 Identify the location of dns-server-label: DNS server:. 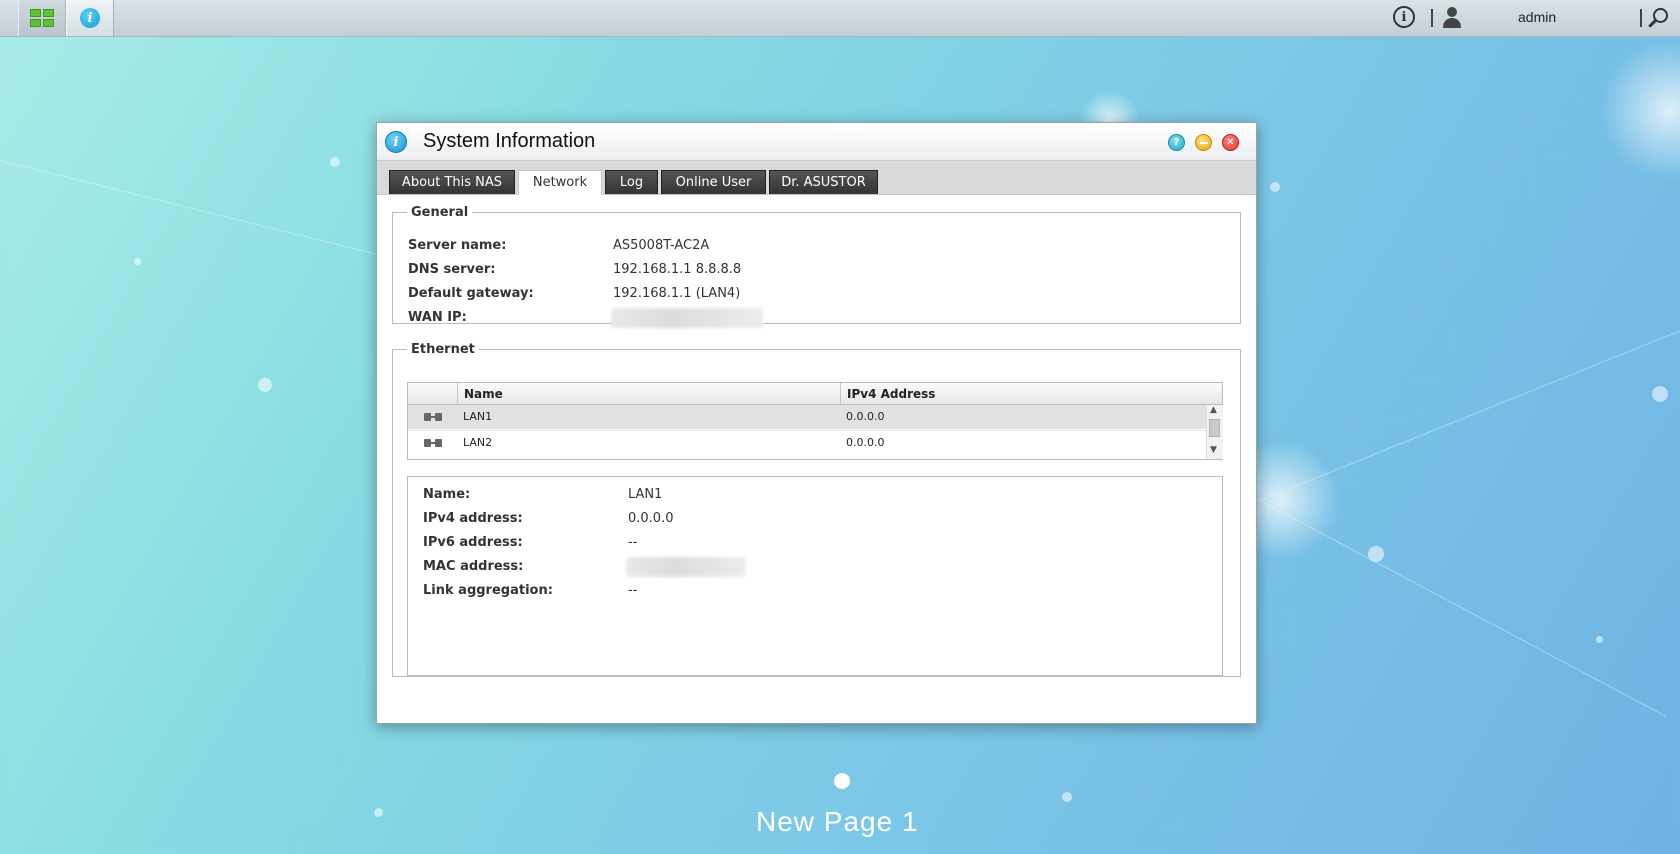
(452, 269).